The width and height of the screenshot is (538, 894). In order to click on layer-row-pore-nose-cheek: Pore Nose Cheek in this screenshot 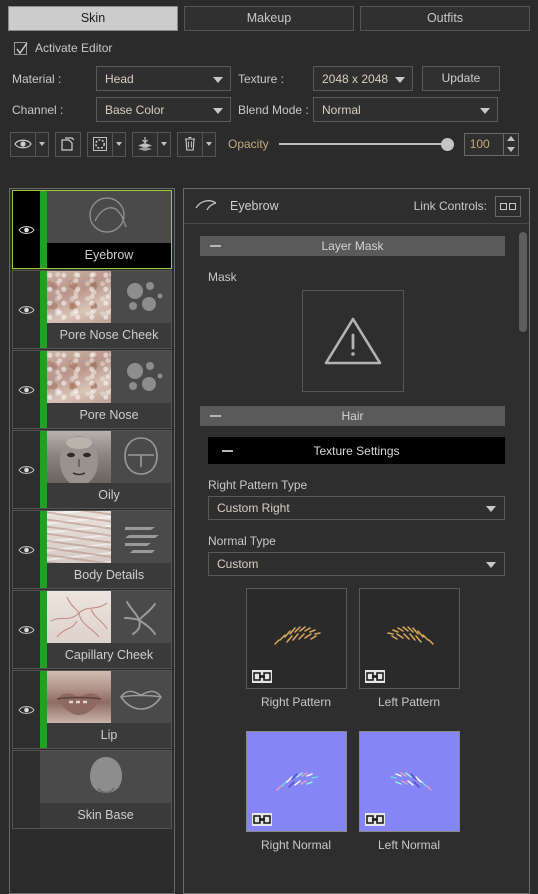, I will do `click(92, 309)`.